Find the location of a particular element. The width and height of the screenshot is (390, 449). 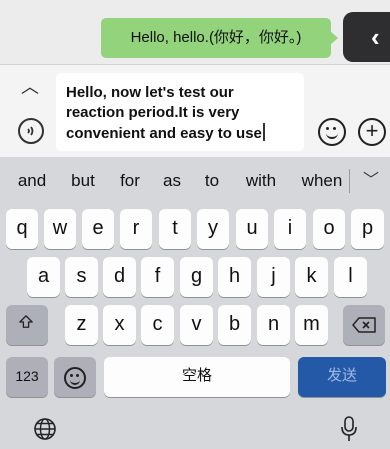

key-v: v is located at coordinates (196, 325).